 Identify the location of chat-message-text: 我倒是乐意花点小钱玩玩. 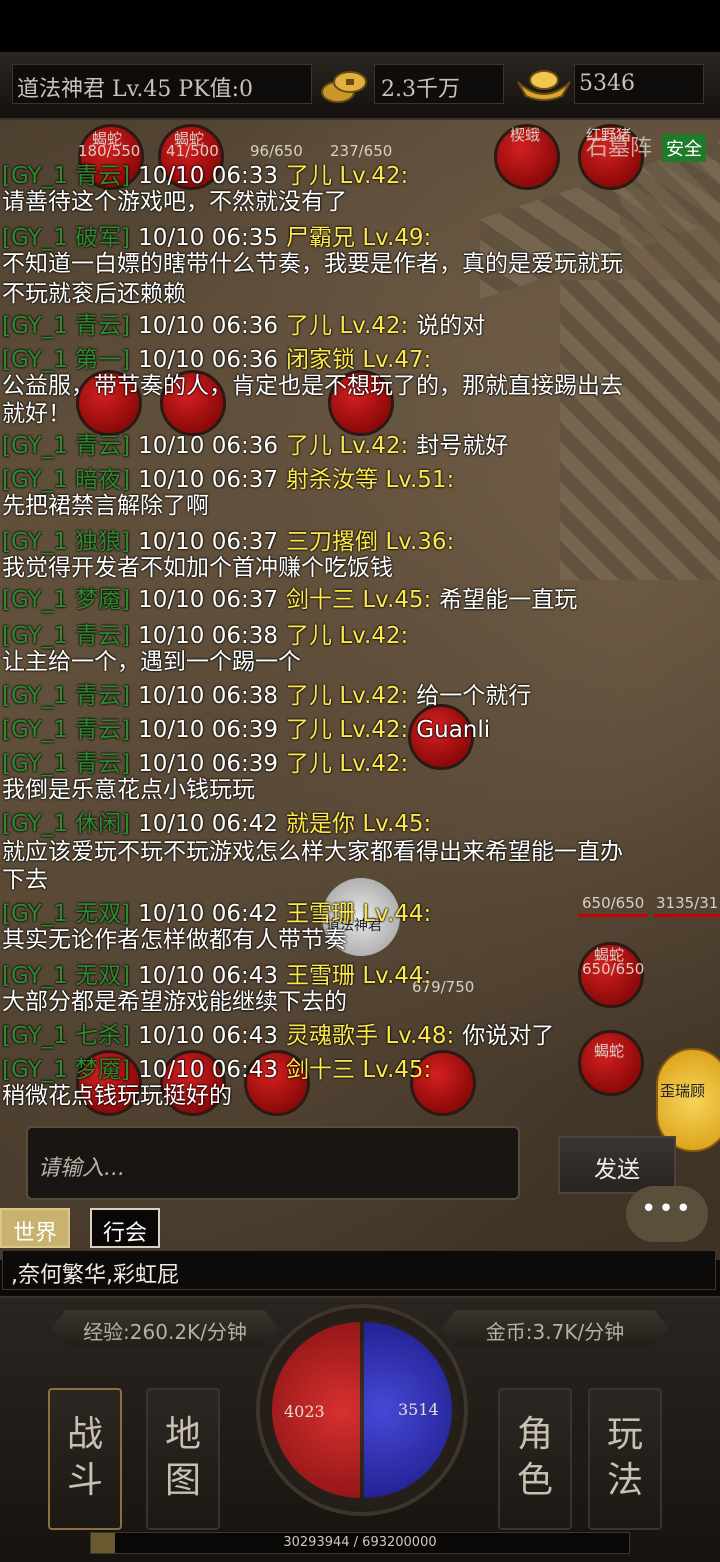
(128, 790).